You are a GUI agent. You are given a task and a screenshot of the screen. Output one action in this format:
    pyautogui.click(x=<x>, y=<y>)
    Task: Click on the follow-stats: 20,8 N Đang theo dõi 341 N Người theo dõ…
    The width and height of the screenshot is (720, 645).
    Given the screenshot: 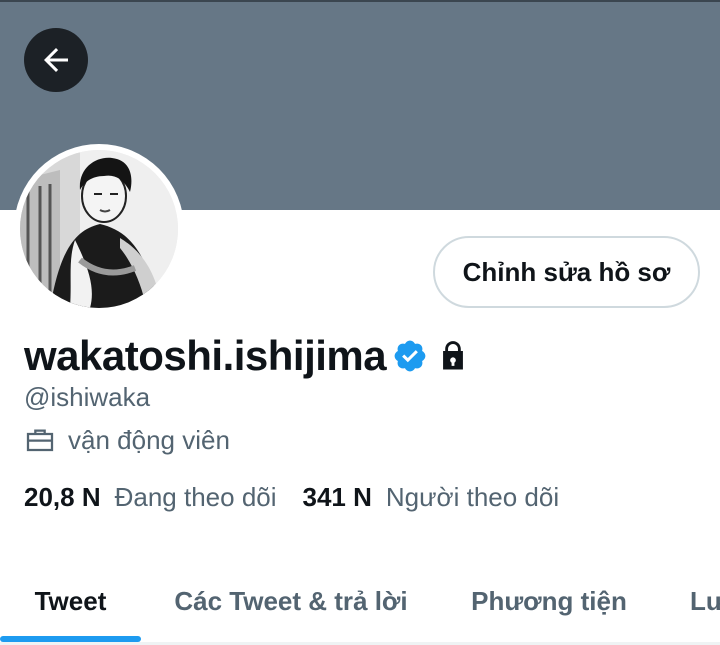 What is the action you would take?
    pyautogui.click(x=291, y=497)
    